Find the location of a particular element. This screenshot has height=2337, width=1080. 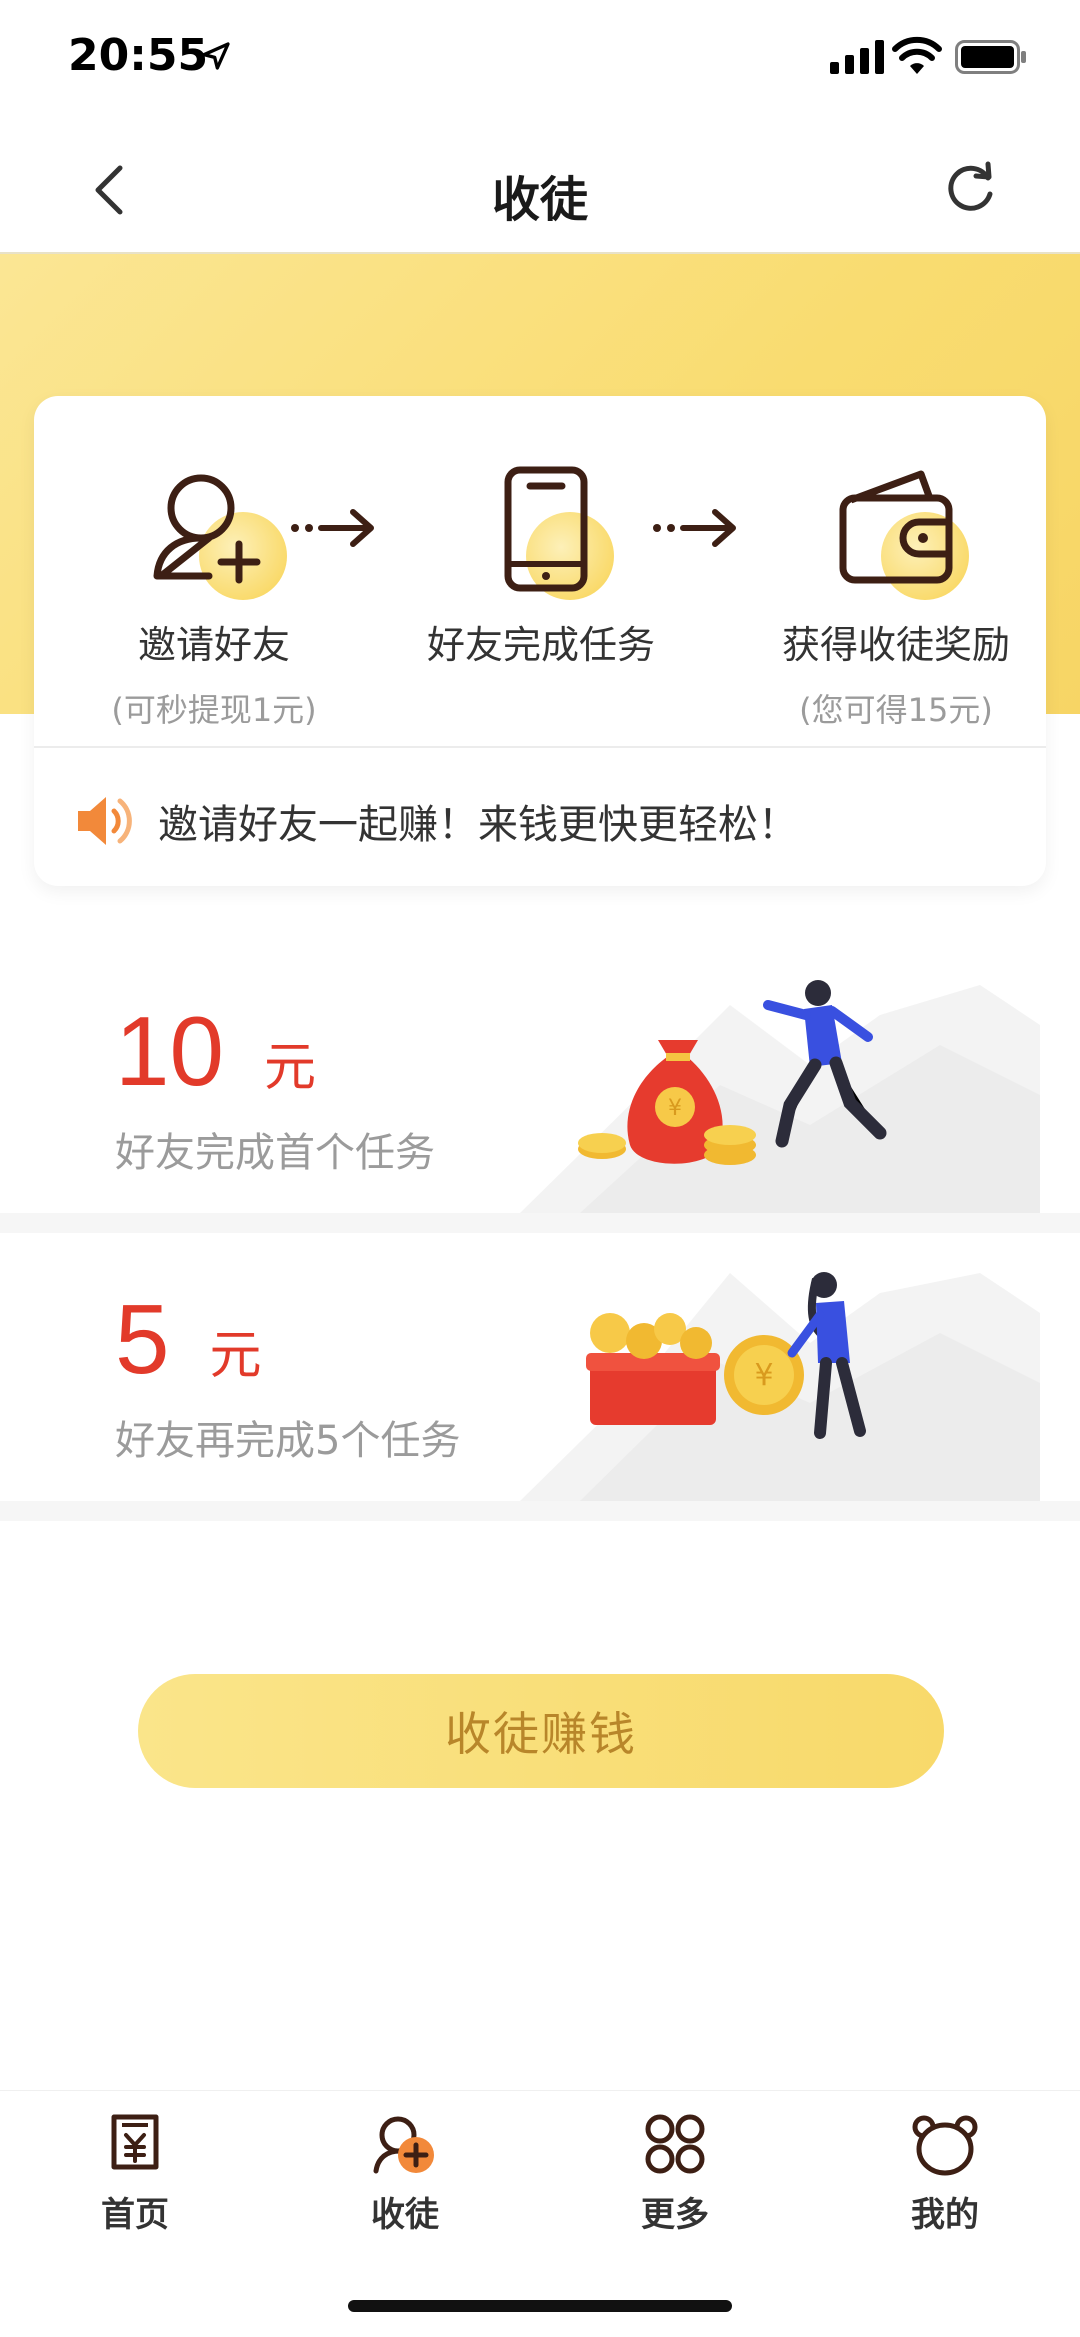

step-friend-task: 好友完成任务 is located at coordinates (541, 570).